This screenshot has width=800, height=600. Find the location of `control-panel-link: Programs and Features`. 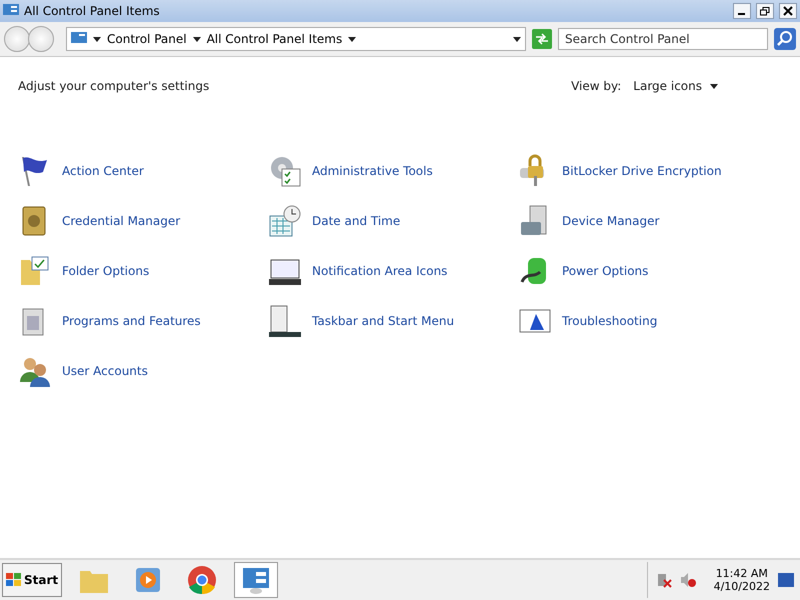

control-panel-link: Programs and Features is located at coordinates (143, 321).